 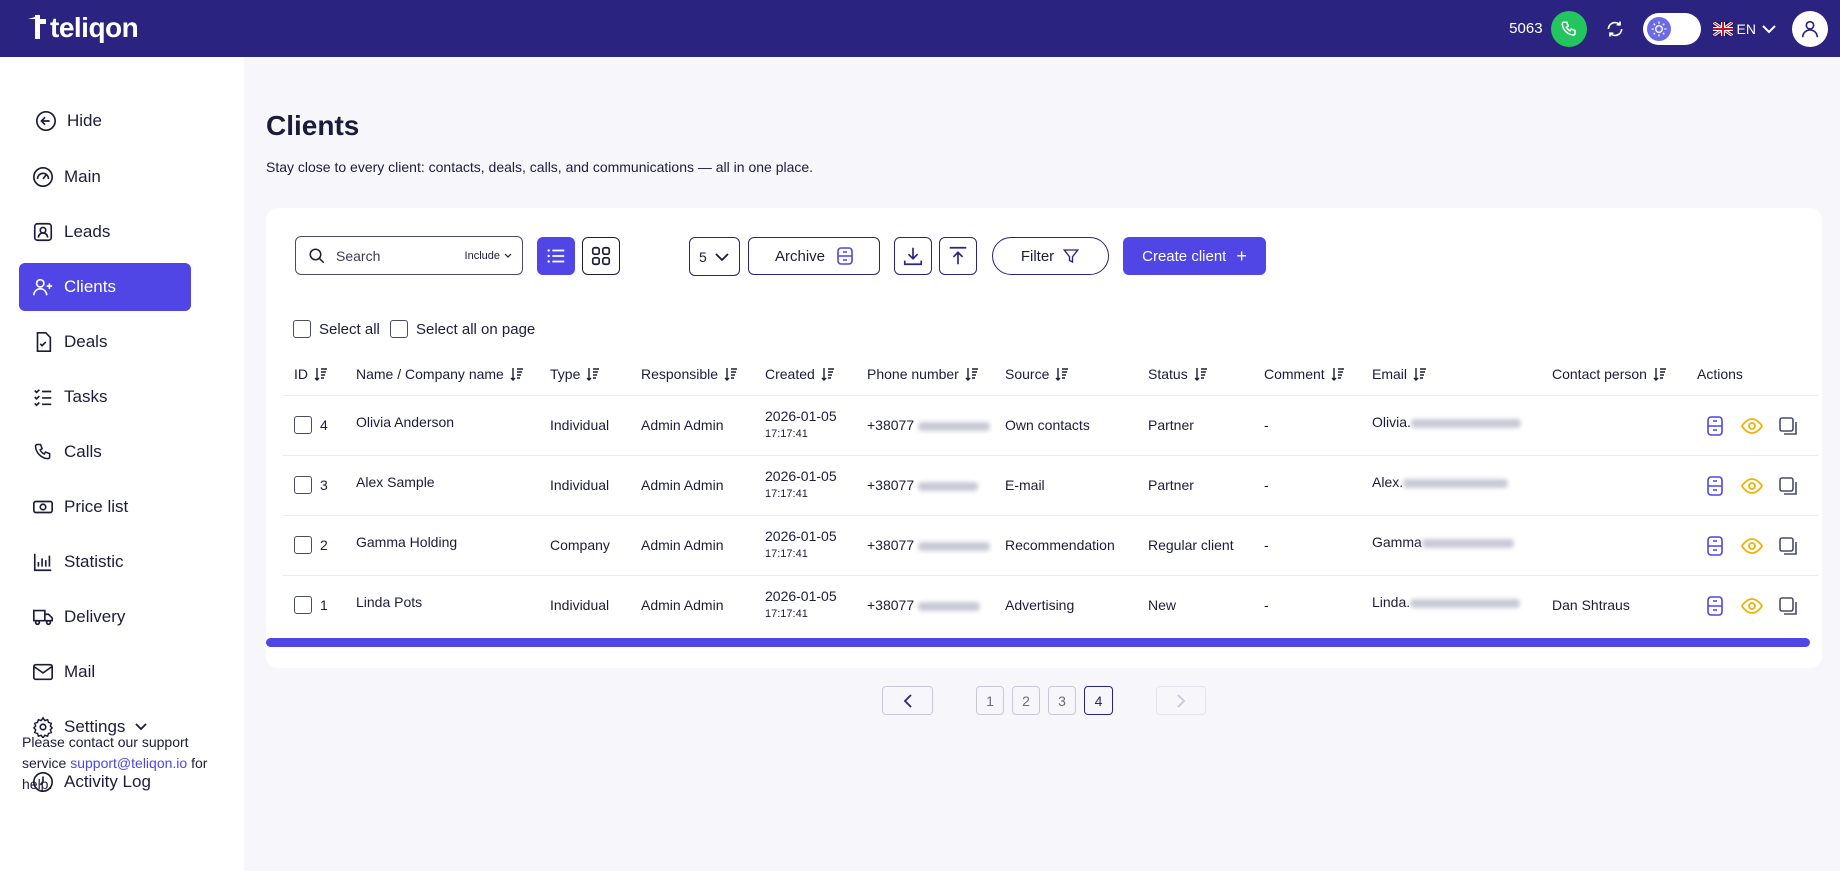 I want to click on create-client-button: Create client +, so click(x=1194, y=256).